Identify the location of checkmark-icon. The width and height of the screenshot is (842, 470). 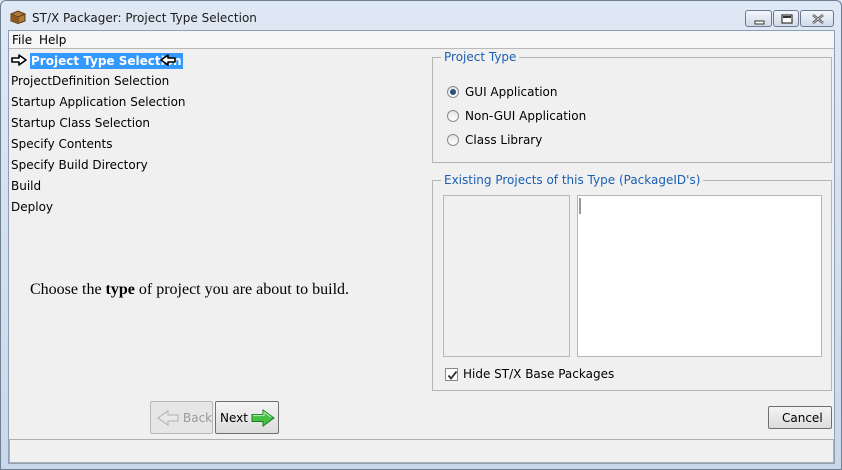
(452, 375).